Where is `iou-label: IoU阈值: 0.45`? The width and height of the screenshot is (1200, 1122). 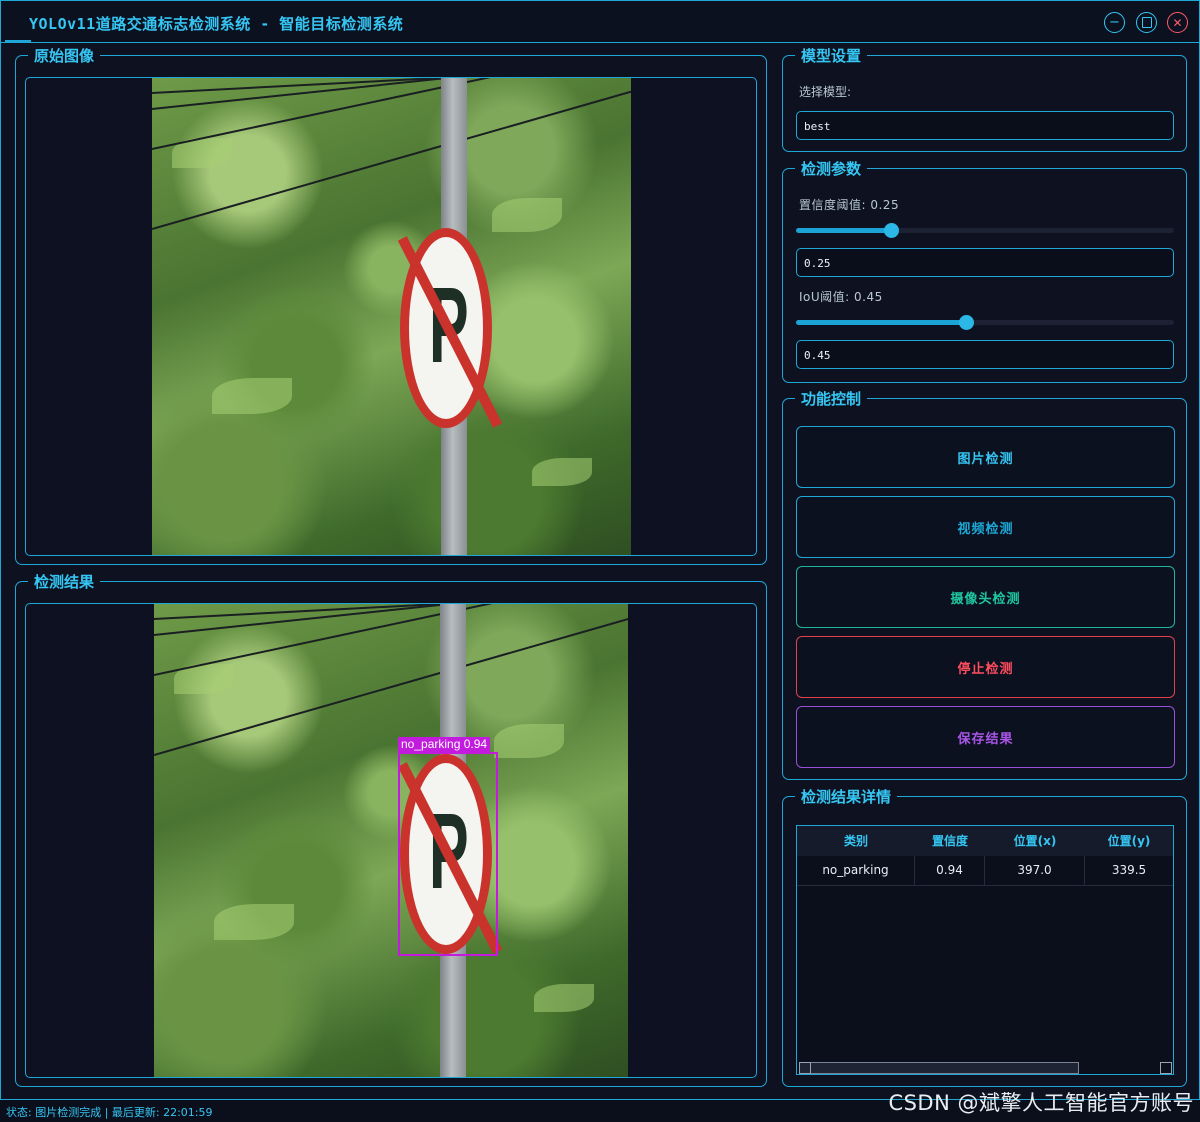 iou-label: IoU阈值: 0.45 is located at coordinates (841, 297).